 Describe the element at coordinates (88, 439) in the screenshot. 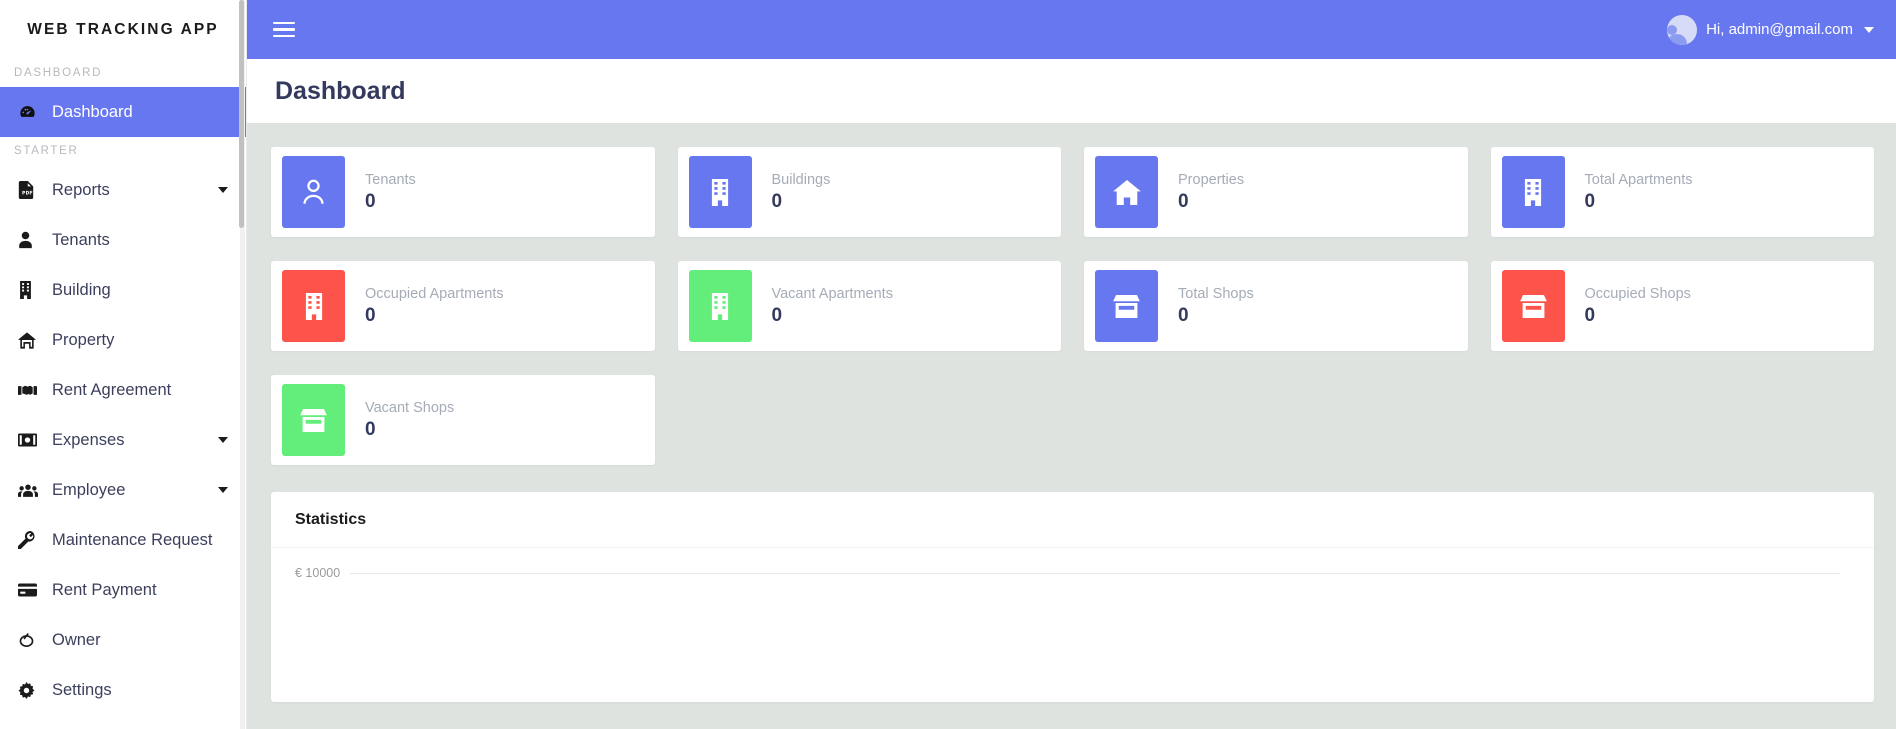

I see `sidebar-item-label: Expenses` at that location.